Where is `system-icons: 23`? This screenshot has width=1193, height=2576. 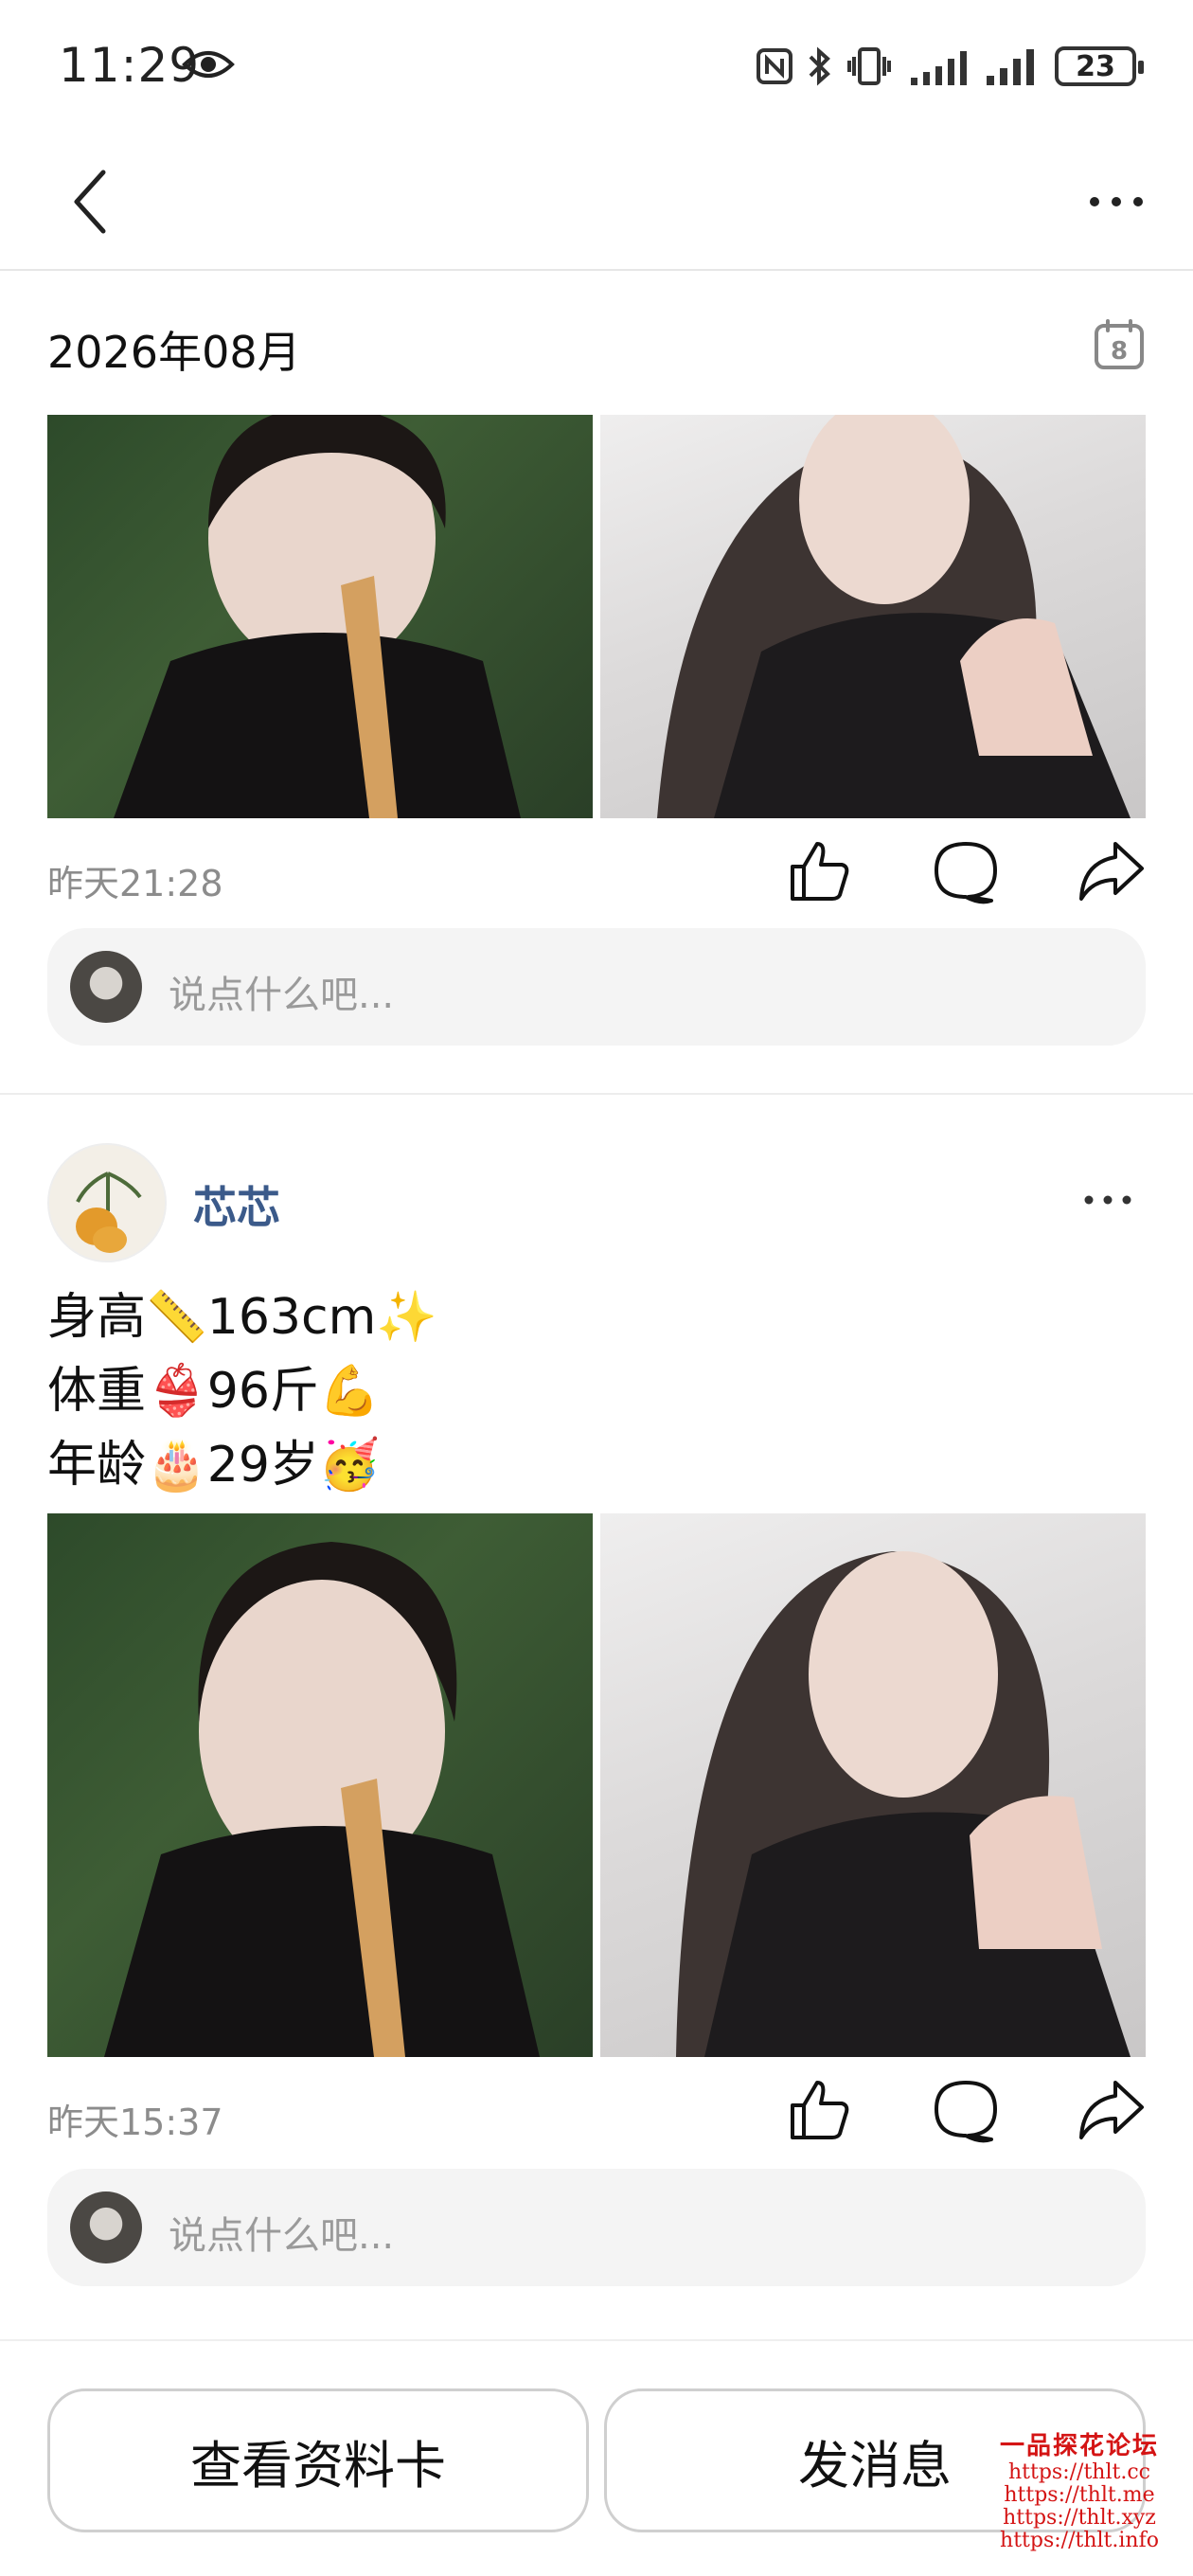 system-icons: 23 is located at coordinates (950, 66).